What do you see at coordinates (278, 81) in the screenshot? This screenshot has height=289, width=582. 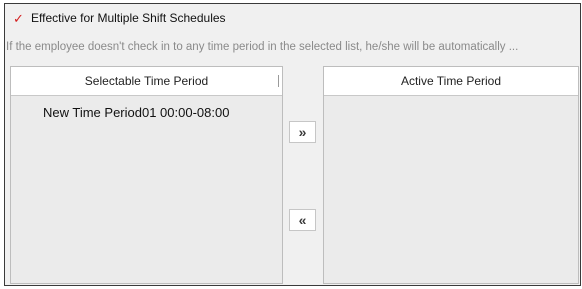 I see `column-resize-handle` at bounding box center [278, 81].